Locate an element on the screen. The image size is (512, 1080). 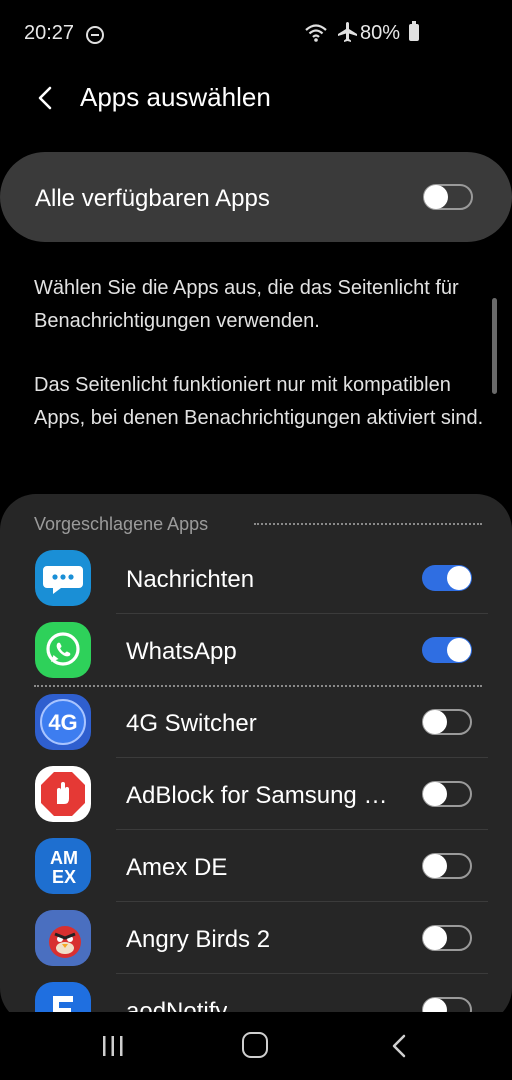
all-apps-row: Alle verfügbaren Apps is located at coordinates (256, 197).